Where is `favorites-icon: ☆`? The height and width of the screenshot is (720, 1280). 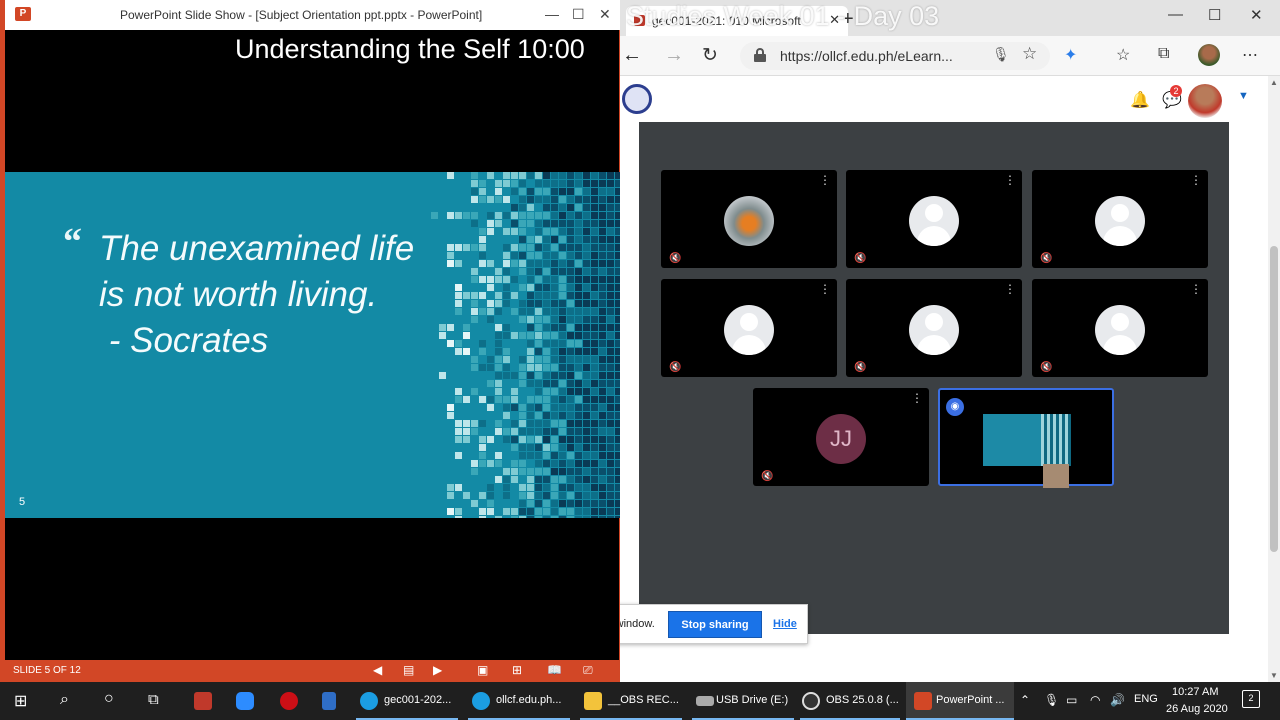 favorites-icon: ☆ is located at coordinates (1123, 55).